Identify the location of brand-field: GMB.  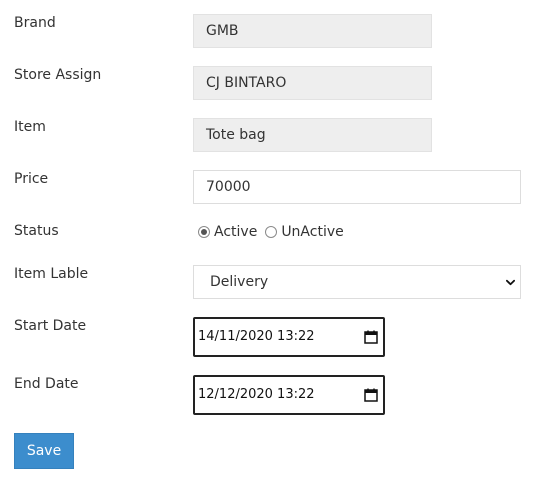
(312, 31).